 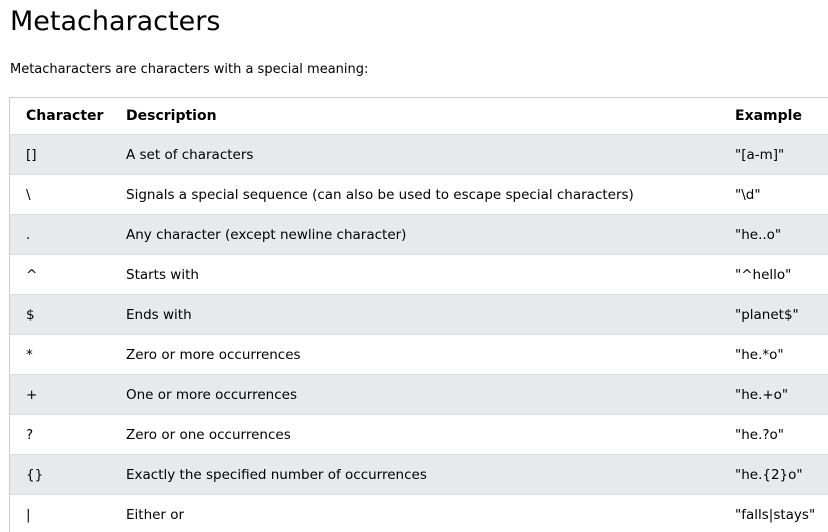 I want to click on table-row: | Either or "falls|stays", so click(x=418, y=513).